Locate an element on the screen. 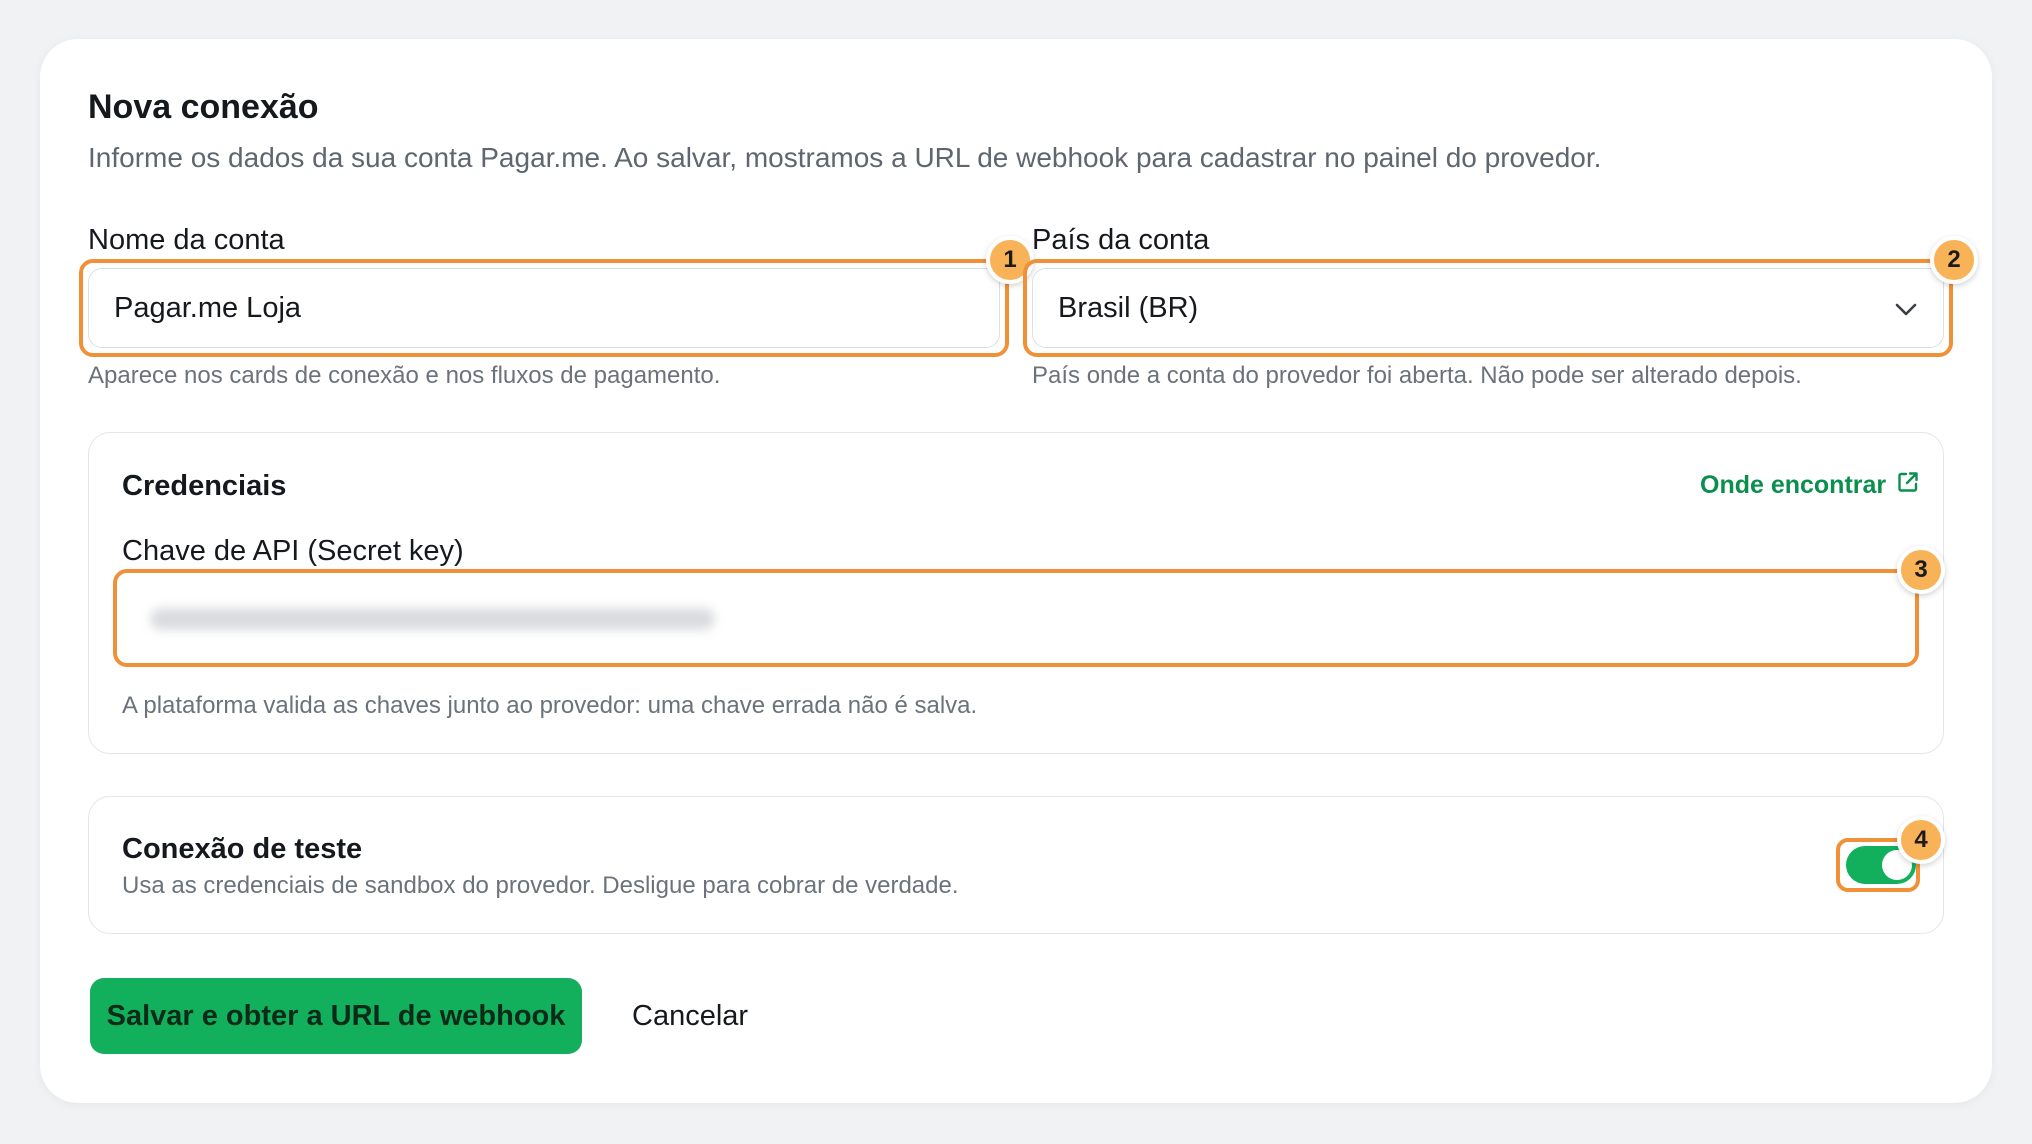  annotation-badge-4: 4 is located at coordinates (1921, 840).